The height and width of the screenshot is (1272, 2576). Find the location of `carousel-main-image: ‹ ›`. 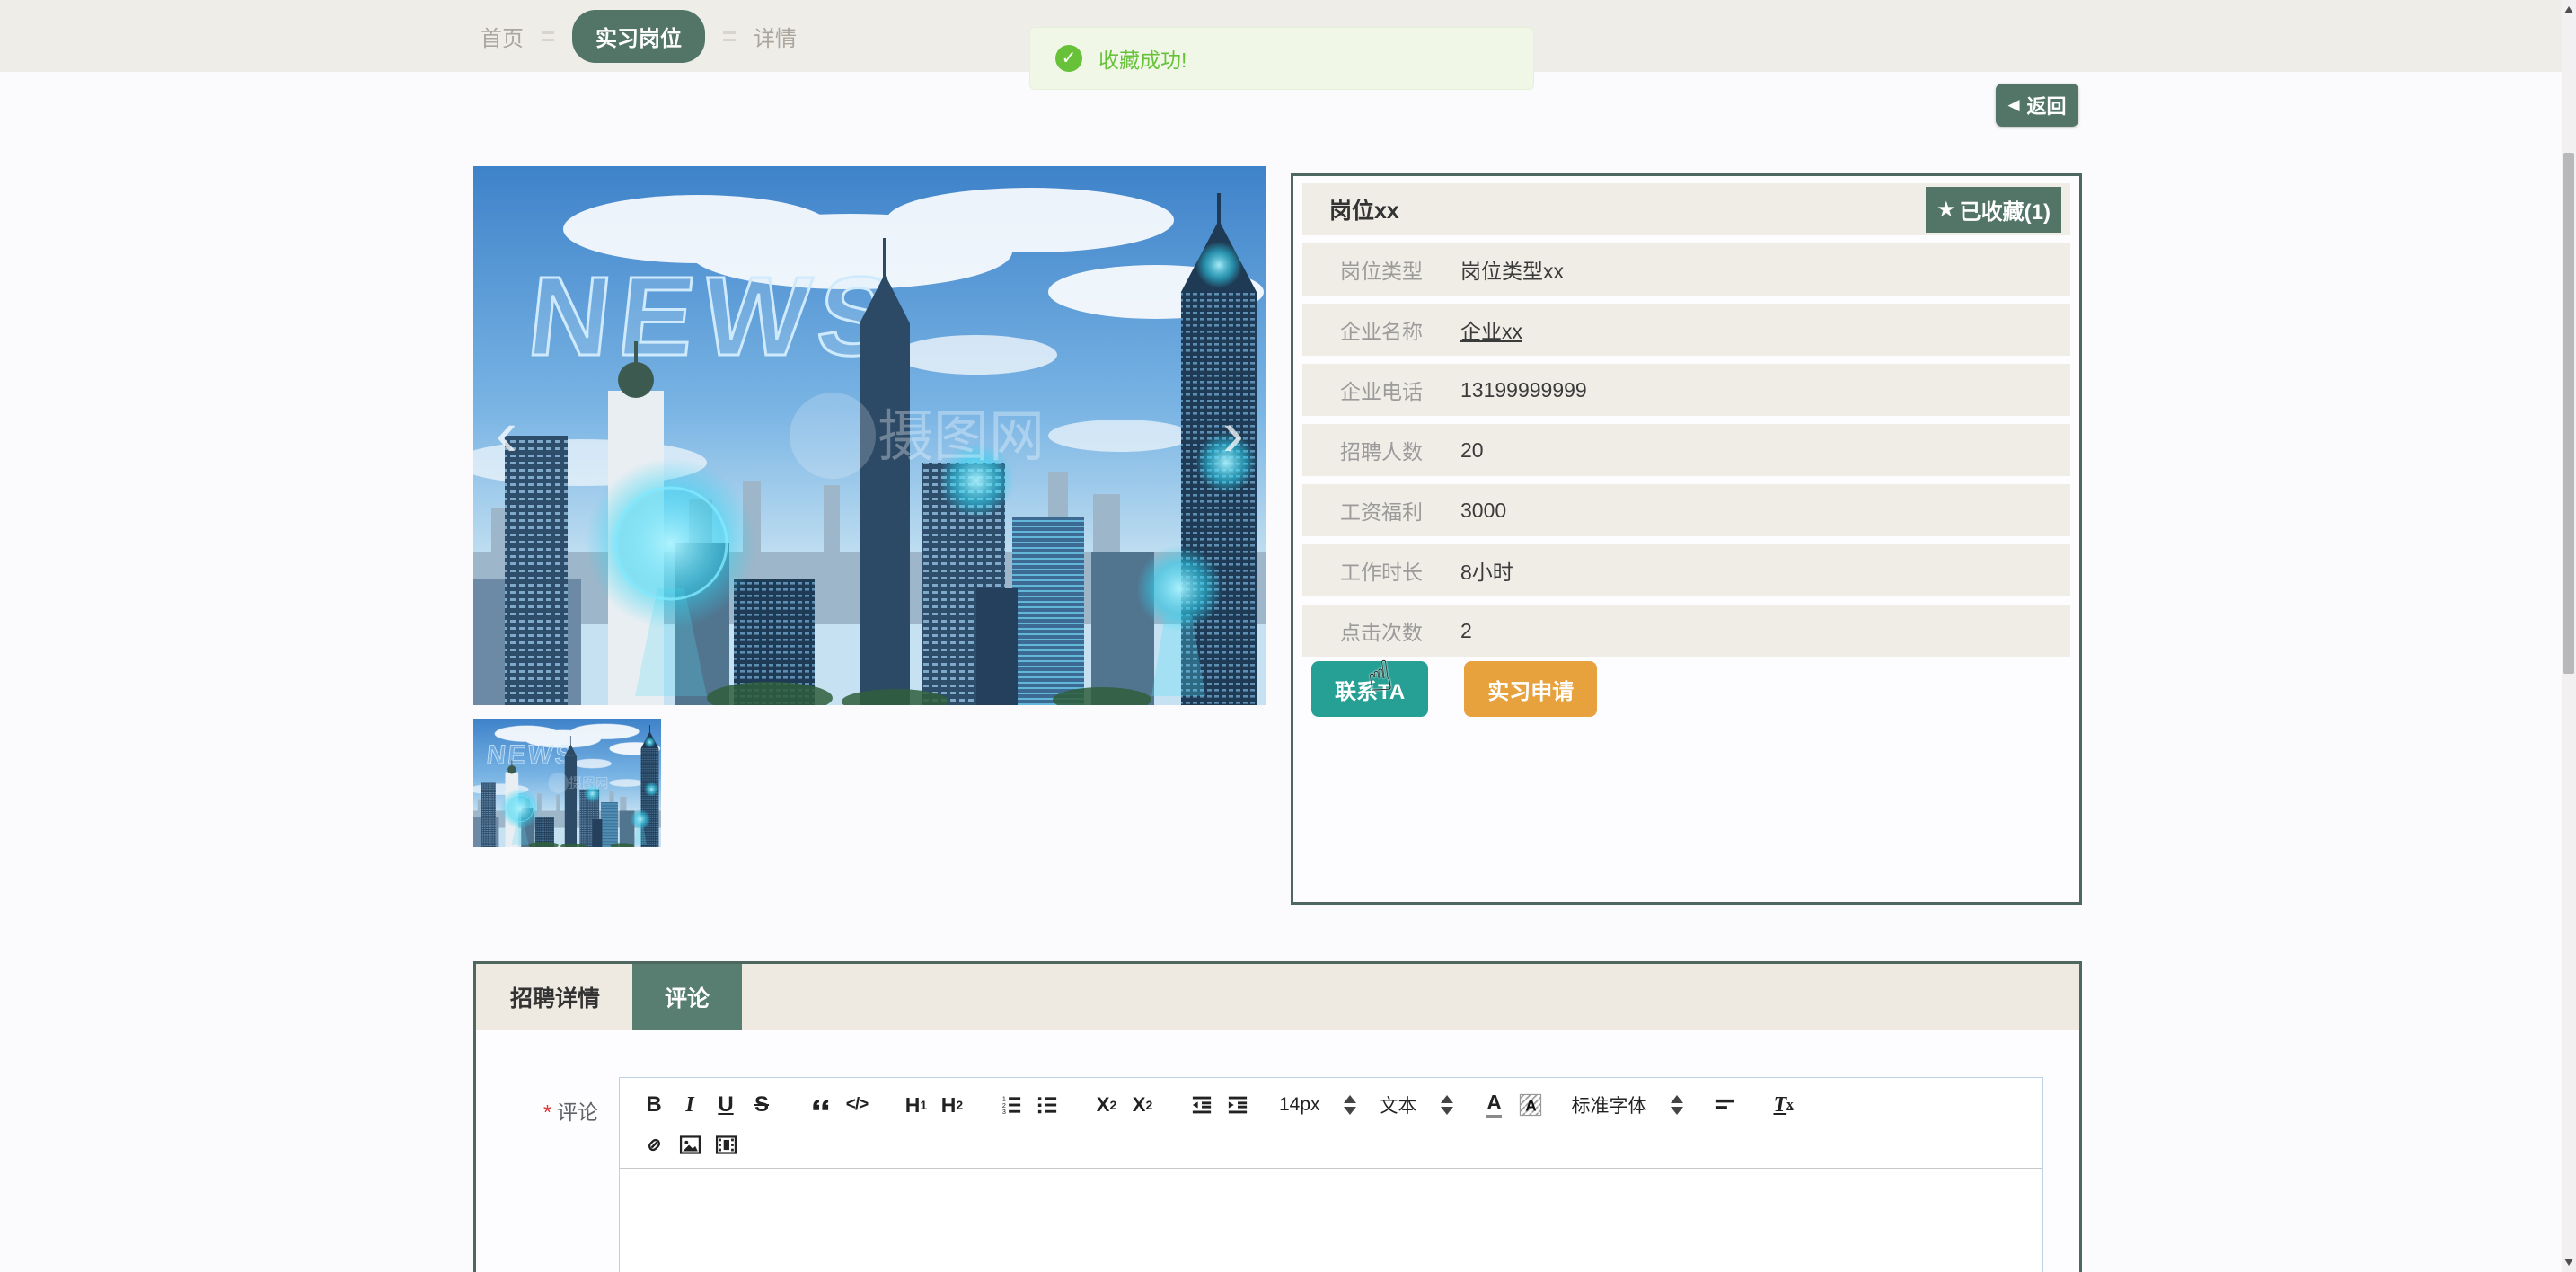

carousel-main-image: ‹ › is located at coordinates (869, 435).